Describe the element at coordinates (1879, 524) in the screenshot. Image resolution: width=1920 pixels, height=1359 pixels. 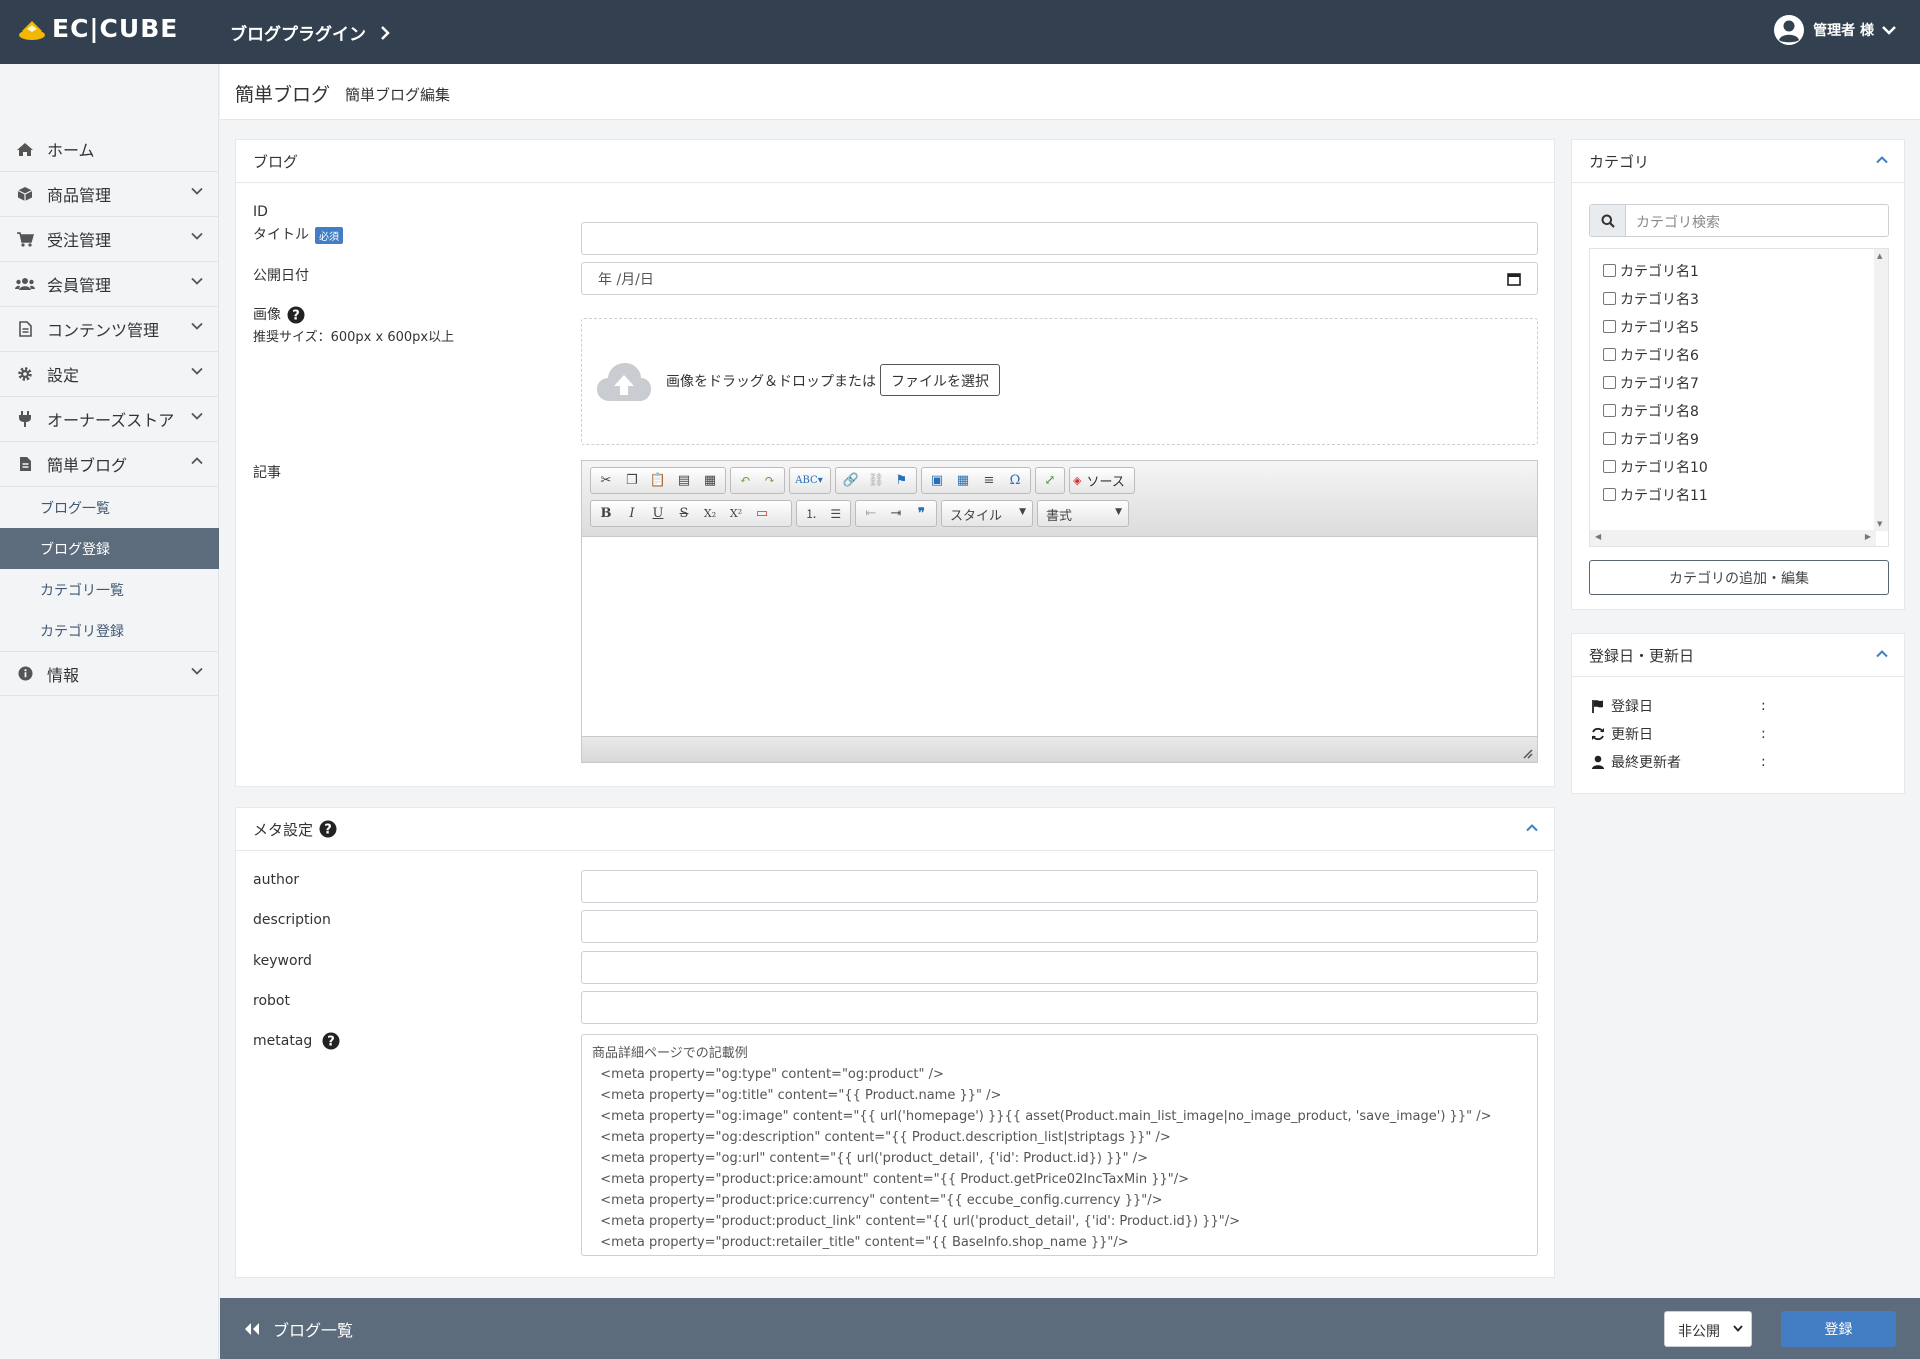
I see `scroll-down-icon: ▼` at that location.